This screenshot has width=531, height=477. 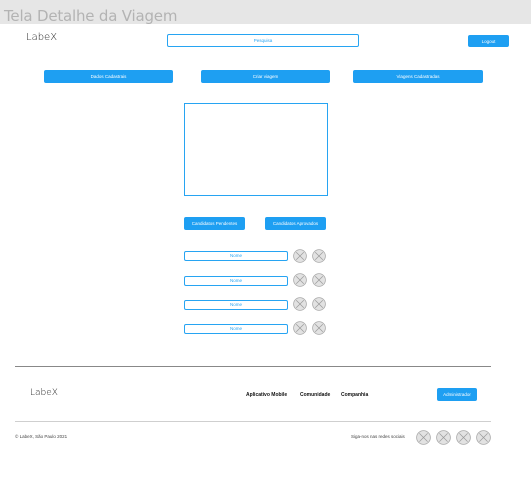 What do you see at coordinates (378, 436) in the screenshot?
I see `social-text: Siga-nos nas redes sociais` at bounding box center [378, 436].